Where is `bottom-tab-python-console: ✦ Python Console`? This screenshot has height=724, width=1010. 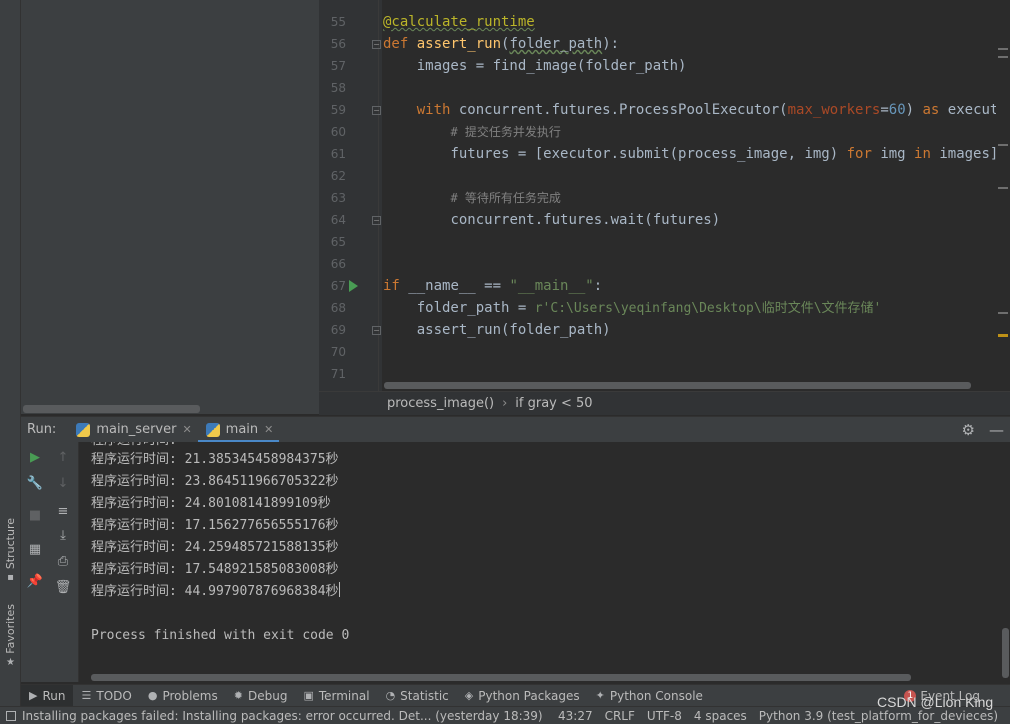 bottom-tab-python-console: ✦ Python Console is located at coordinates (649, 696).